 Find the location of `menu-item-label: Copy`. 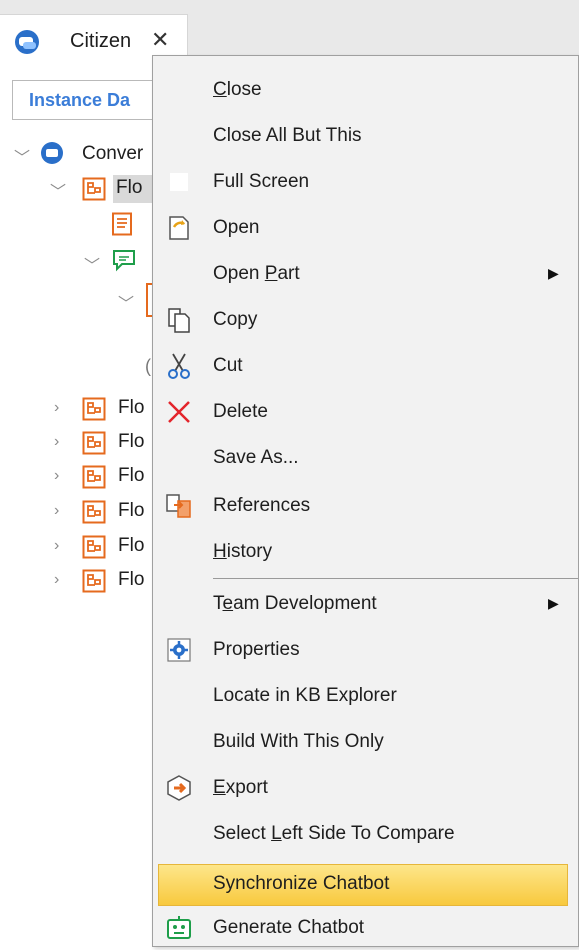

menu-item-label: Copy is located at coordinates (235, 319).